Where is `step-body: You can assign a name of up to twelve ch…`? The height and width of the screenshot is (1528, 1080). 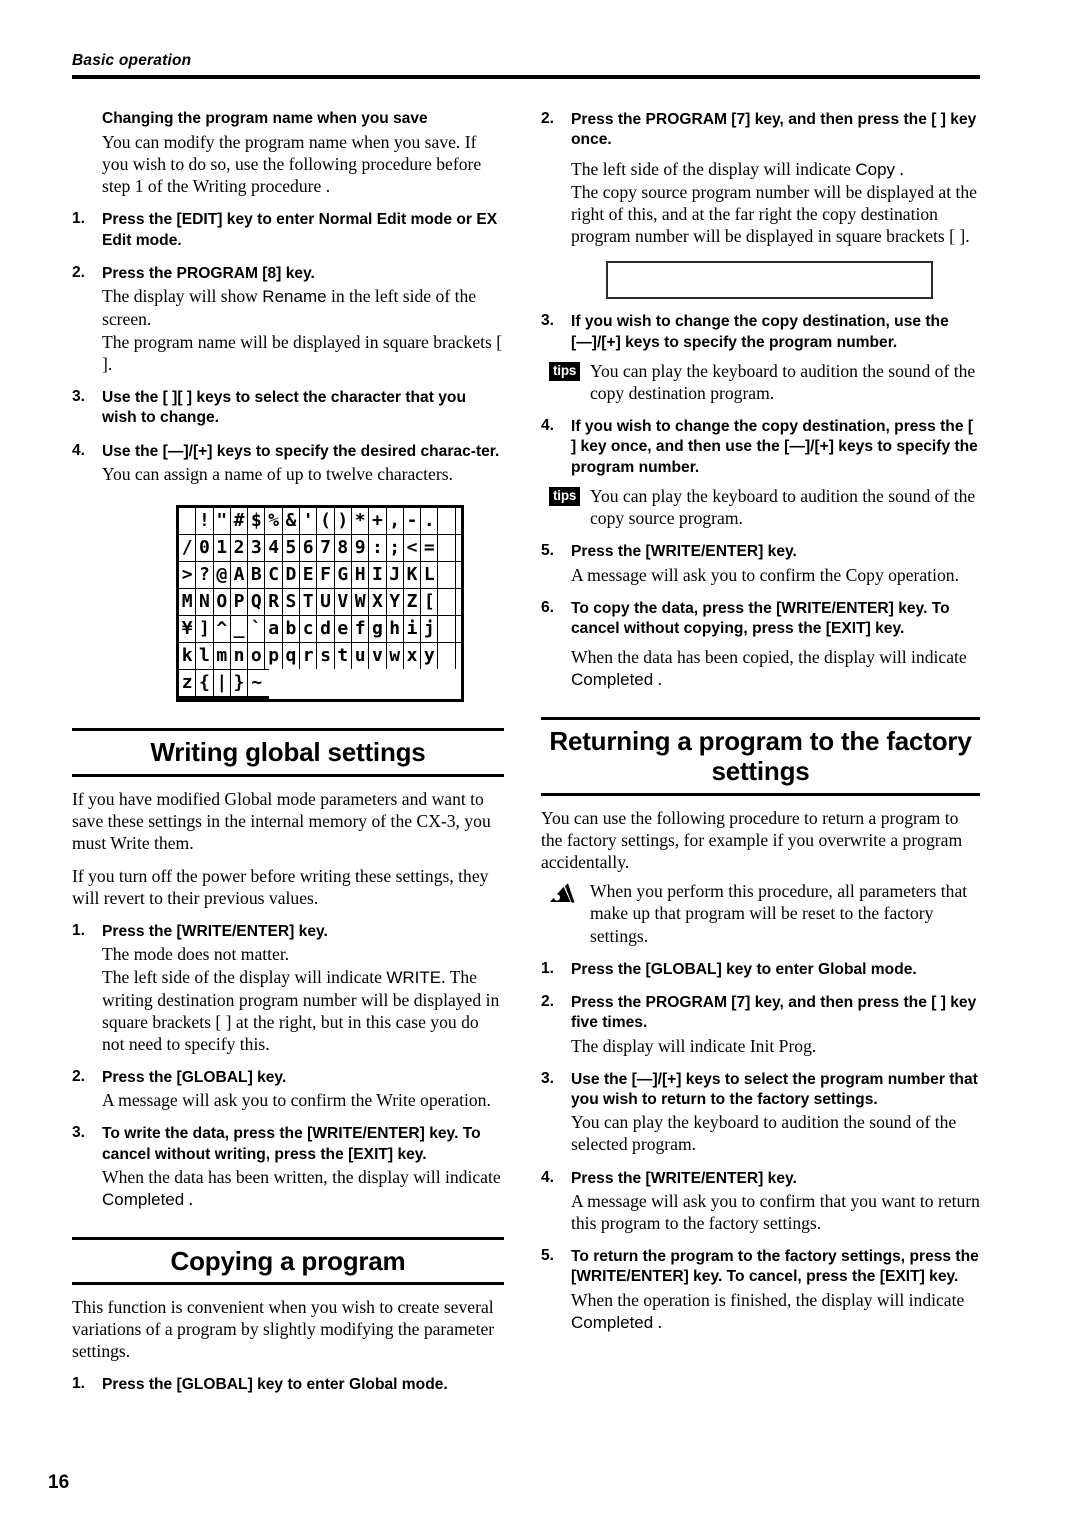
step-body: You can assign a name of up to twelve ch… is located at coordinates (277, 473).